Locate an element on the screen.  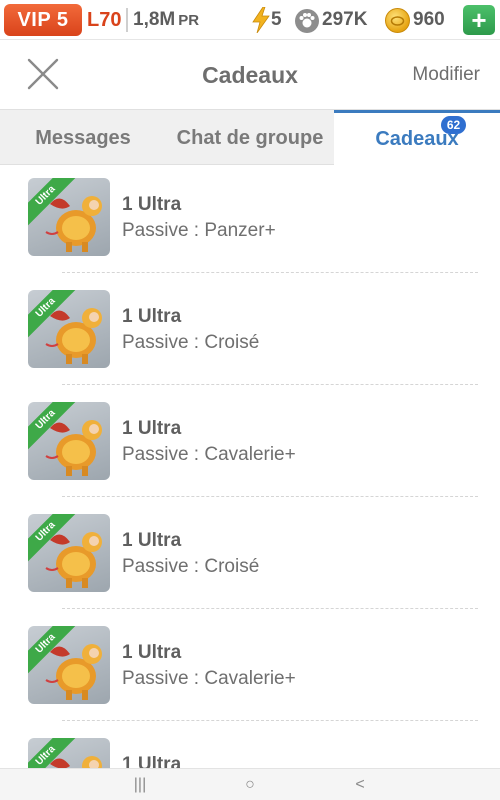
tab-group-chat: Chat de groupe is located at coordinates (250, 137).